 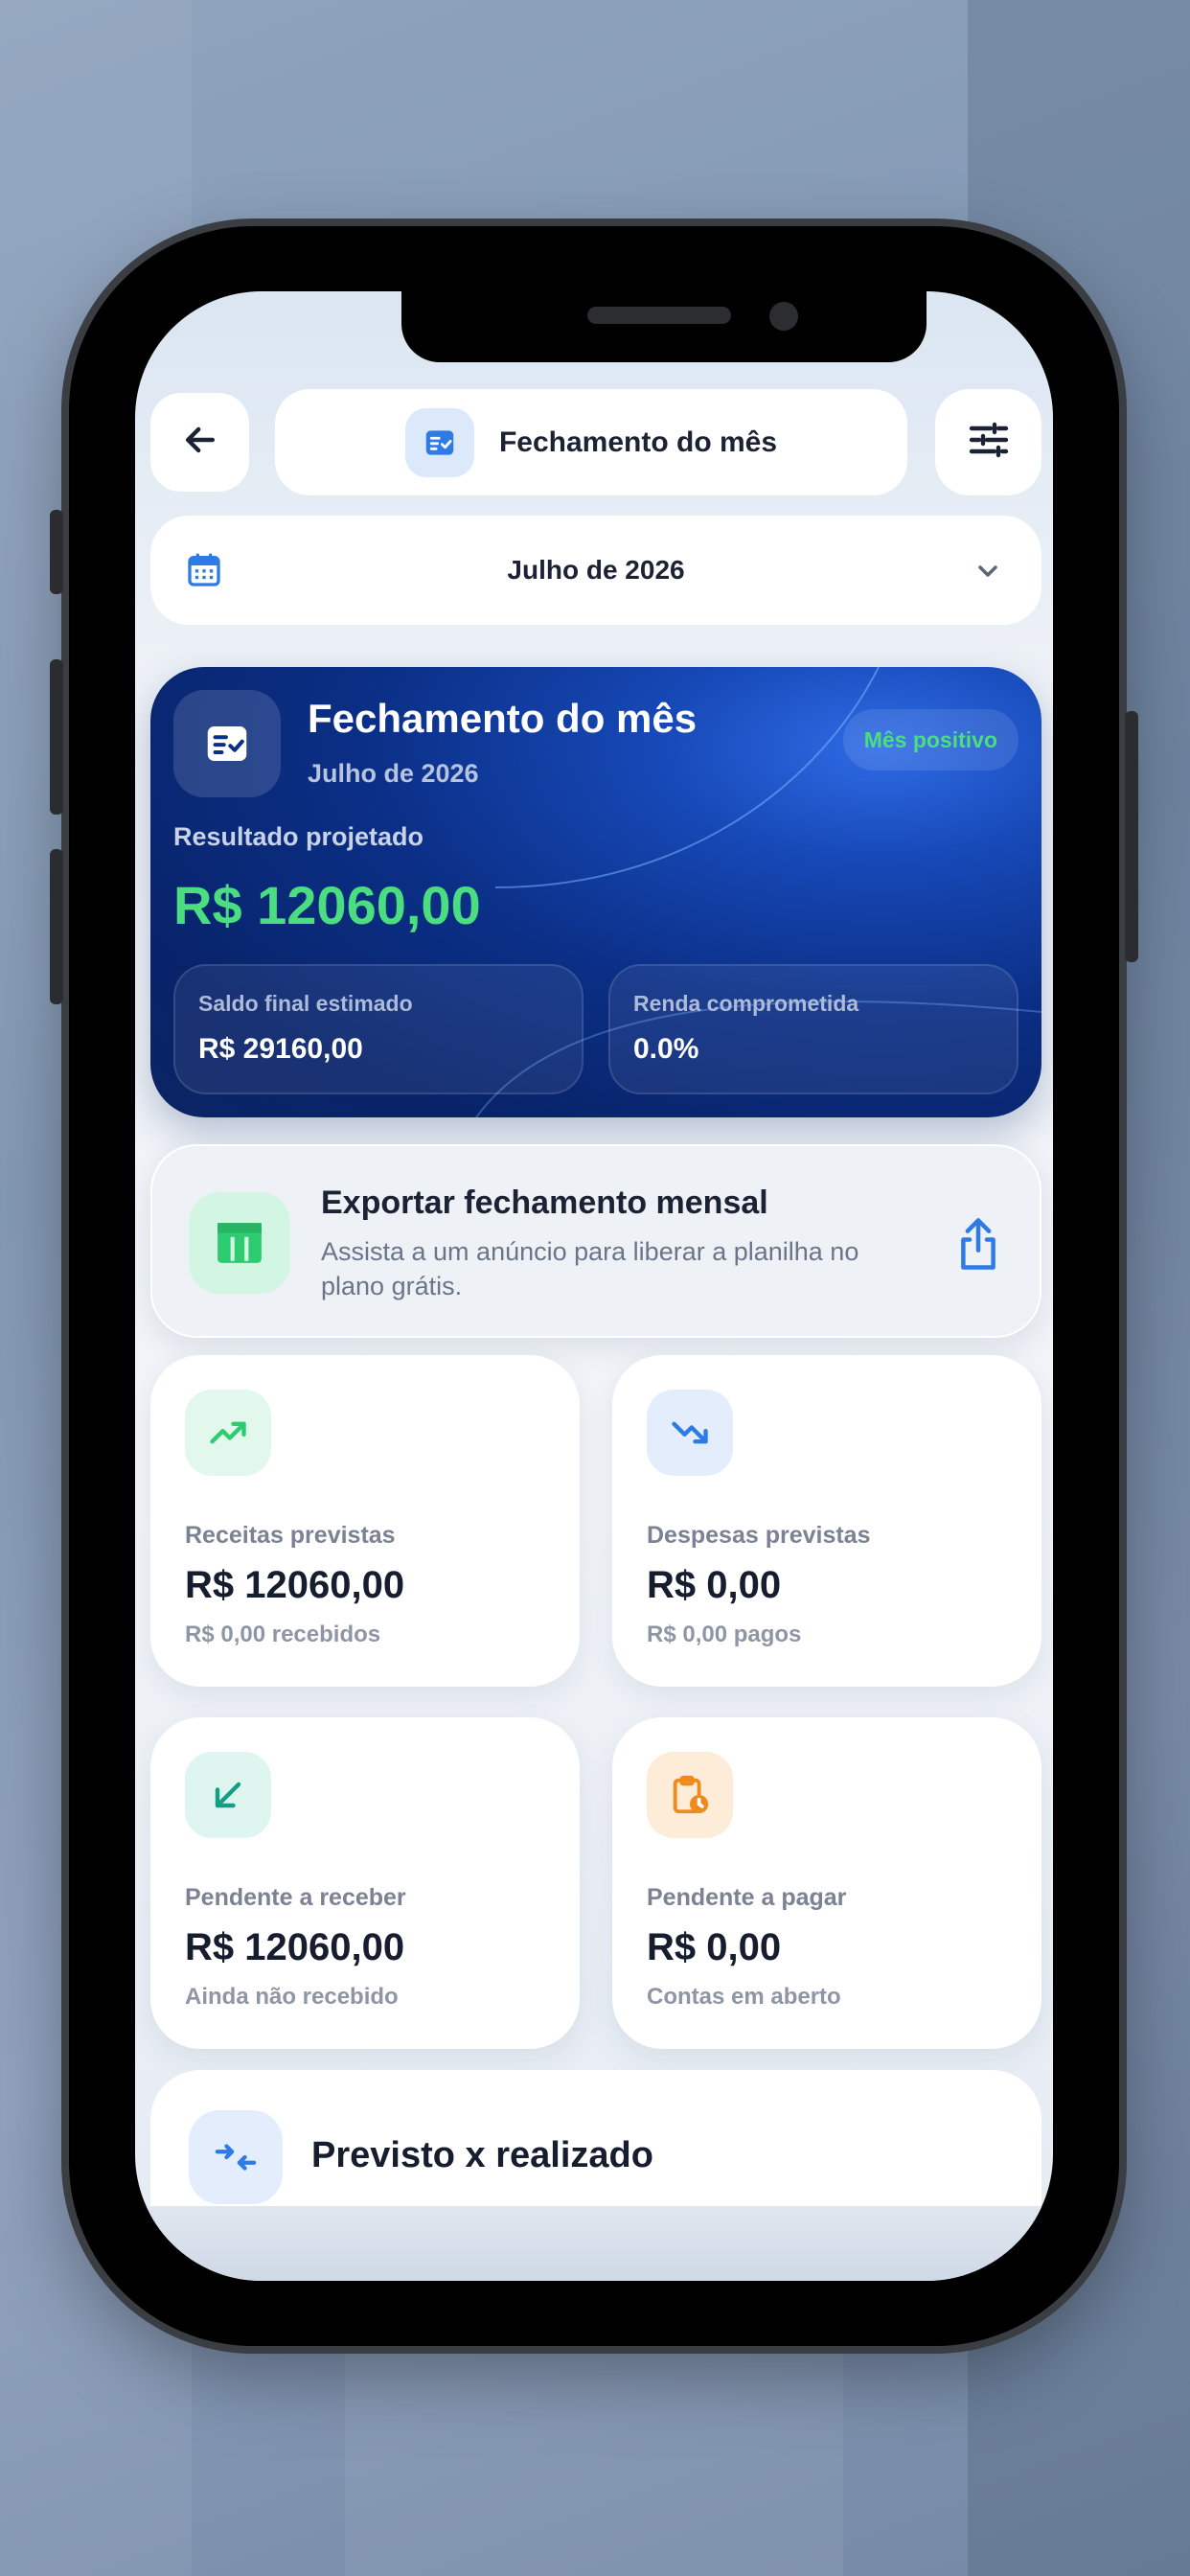 What do you see at coordinates (305, 1004) in the screenshot?
I see `estimated-balance-label: Saldo final estimado` at bounding box center [305, 1004].